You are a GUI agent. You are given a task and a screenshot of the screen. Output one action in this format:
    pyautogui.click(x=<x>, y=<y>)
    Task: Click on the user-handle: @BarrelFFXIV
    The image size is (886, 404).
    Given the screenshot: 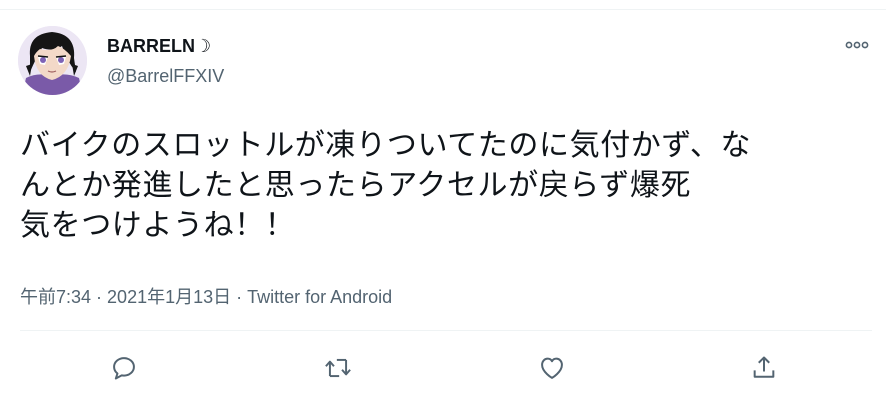 What is the action you would take?
    pyautogui.click(x=165, y=76)
    